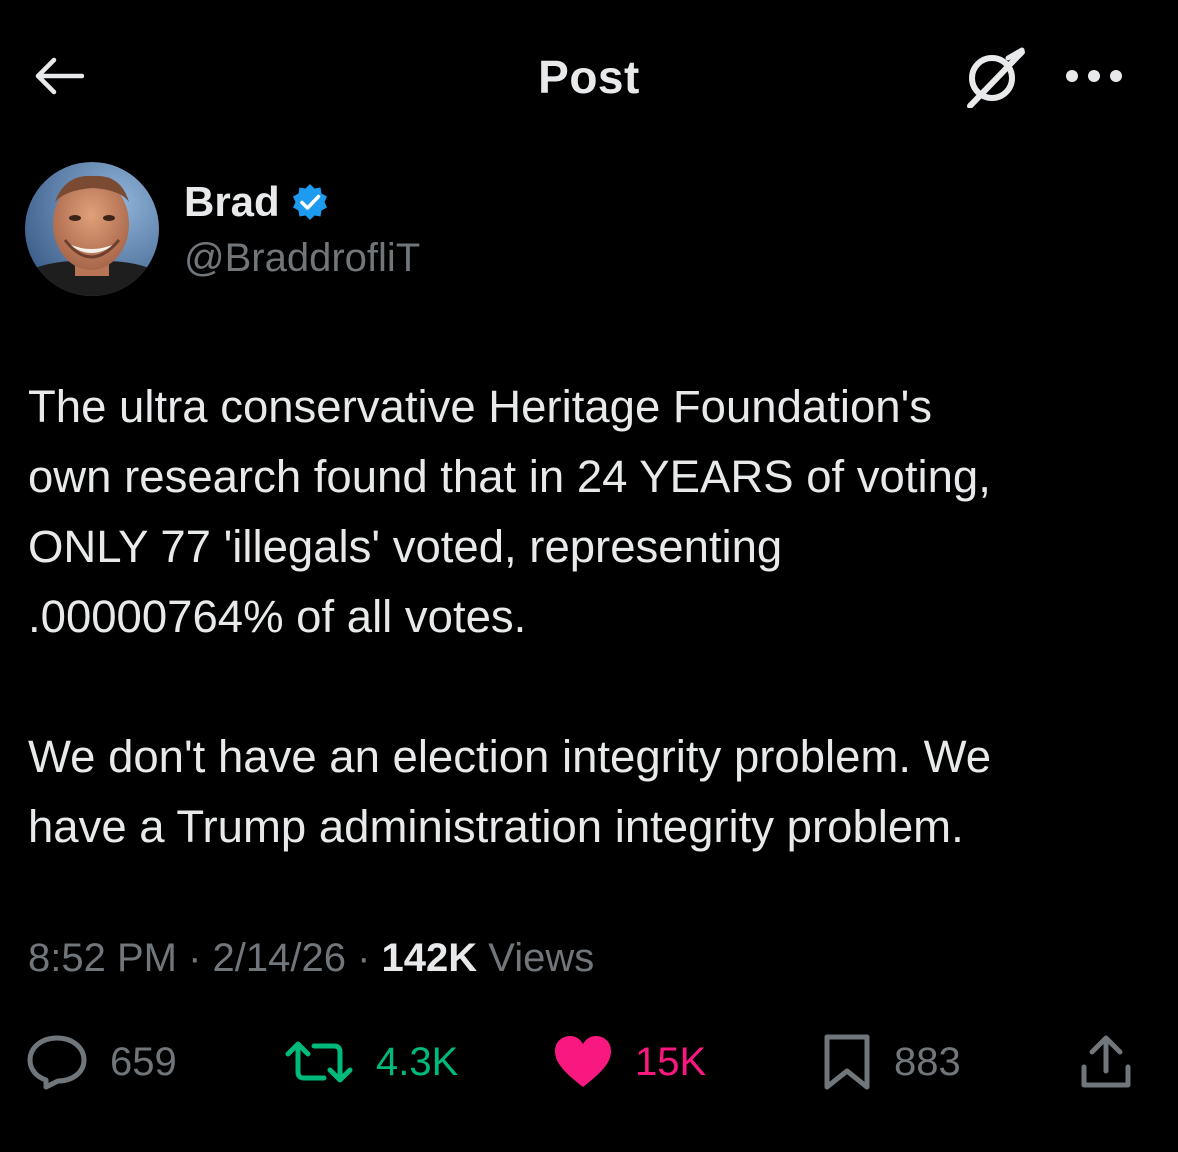 This screenshot has height=1152, width=1178. What do you see at coordinates (847, 1062) in the screenshot?
I see `bookmark-icon` at bounding box center [847, 1062].